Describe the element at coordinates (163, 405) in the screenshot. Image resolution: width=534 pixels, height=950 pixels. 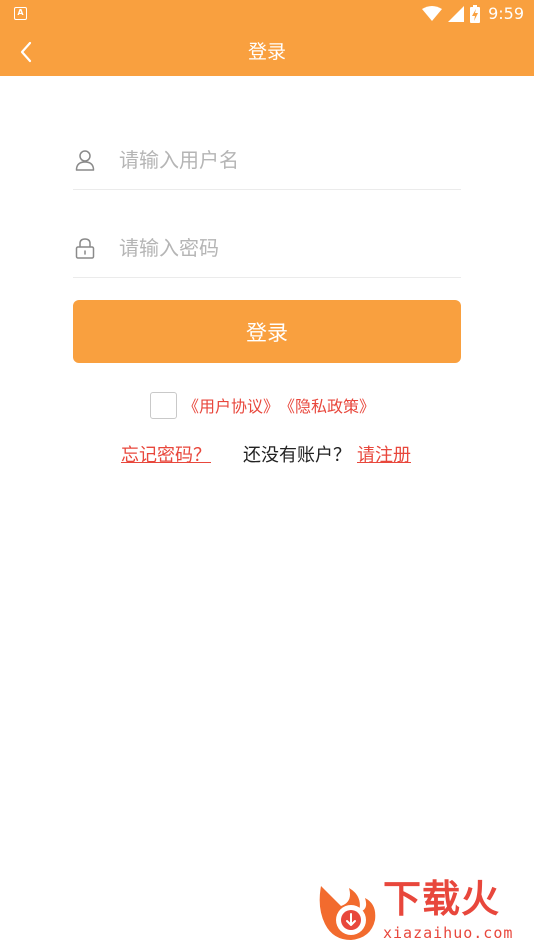
I see `agreement-checkbox` at that location.